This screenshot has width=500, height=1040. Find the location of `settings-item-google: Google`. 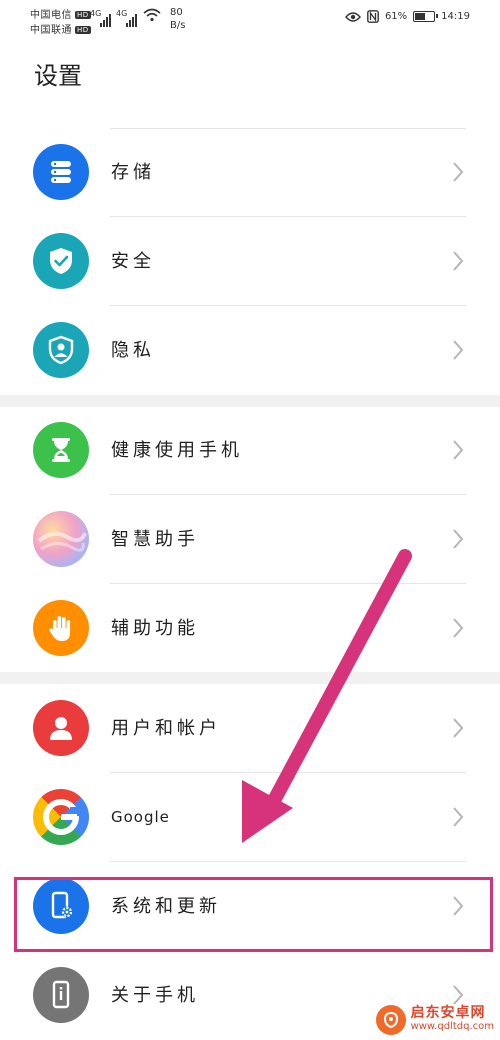

settings-item-google: Google is located at coordinates (250, 817).